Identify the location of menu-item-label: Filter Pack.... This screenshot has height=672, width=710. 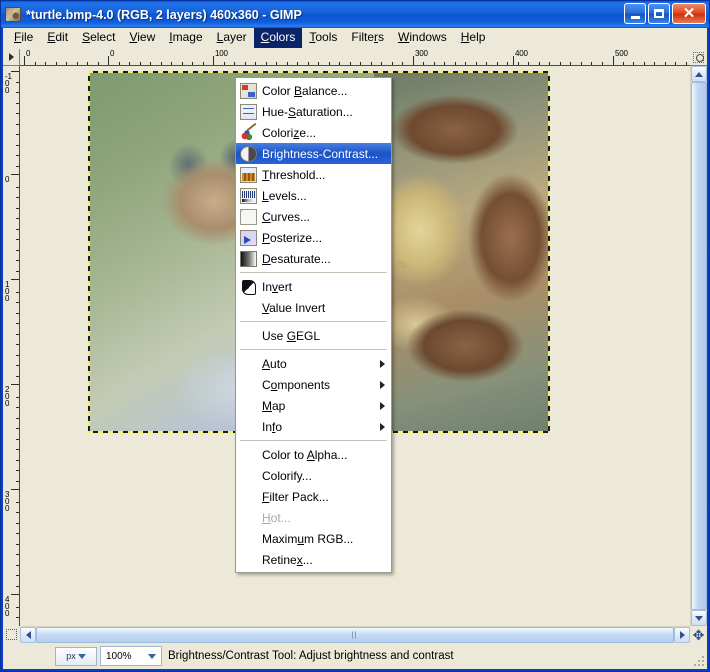
(295, 496).